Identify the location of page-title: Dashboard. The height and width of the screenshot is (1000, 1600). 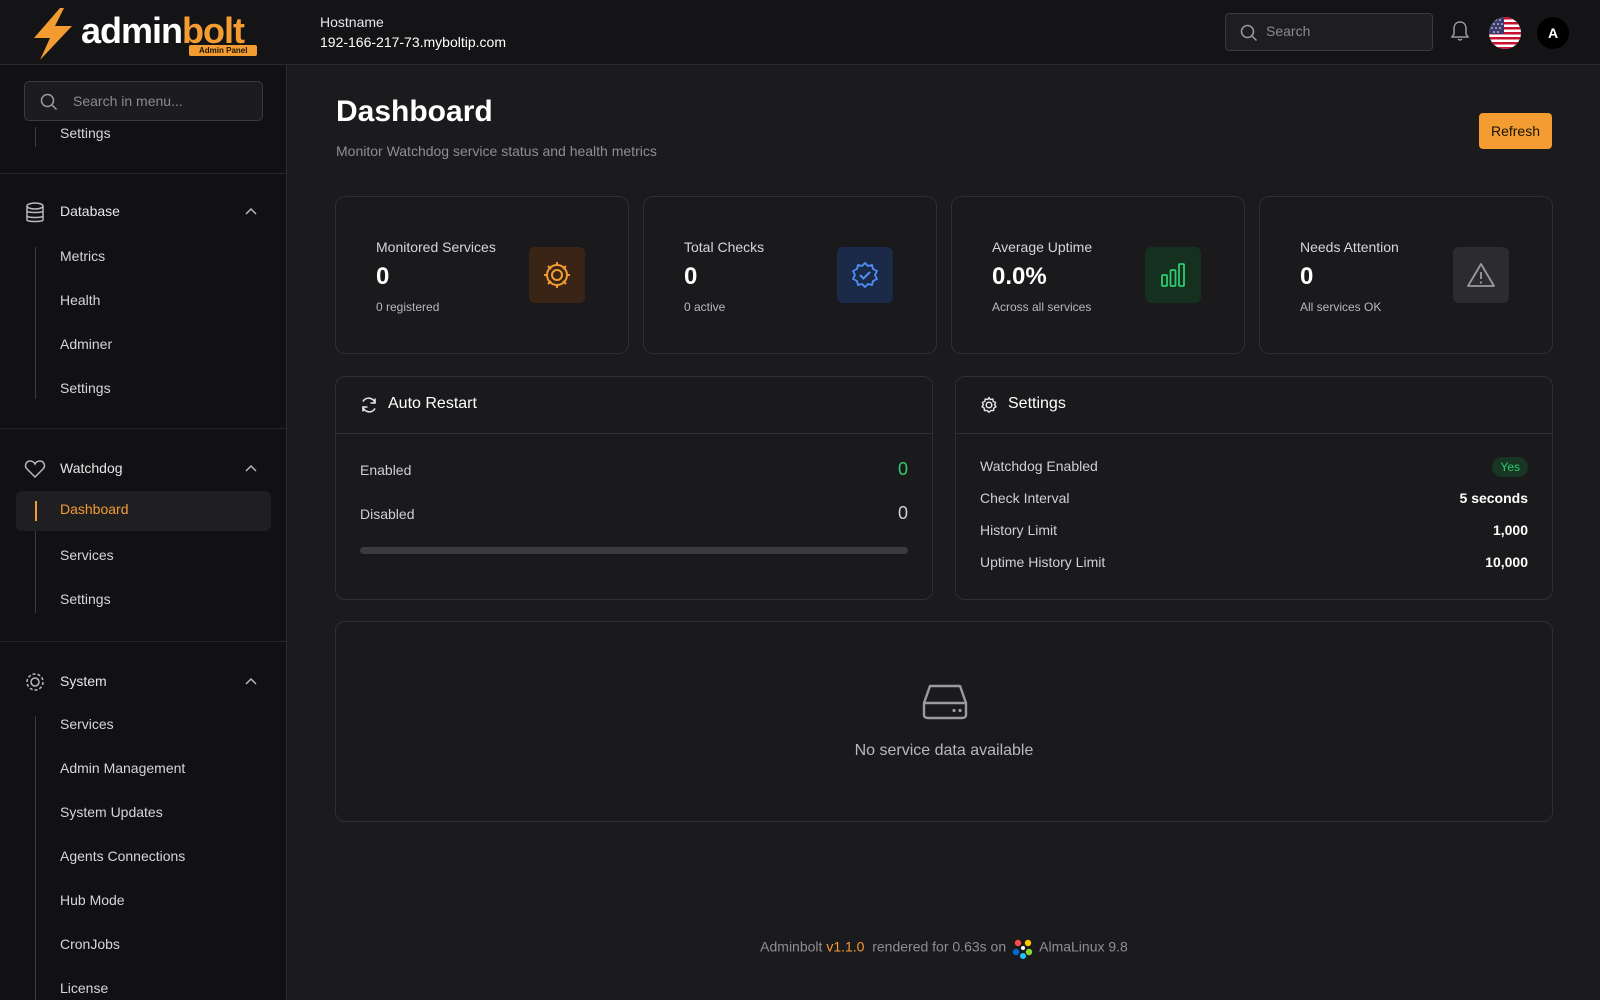
(414, 111).